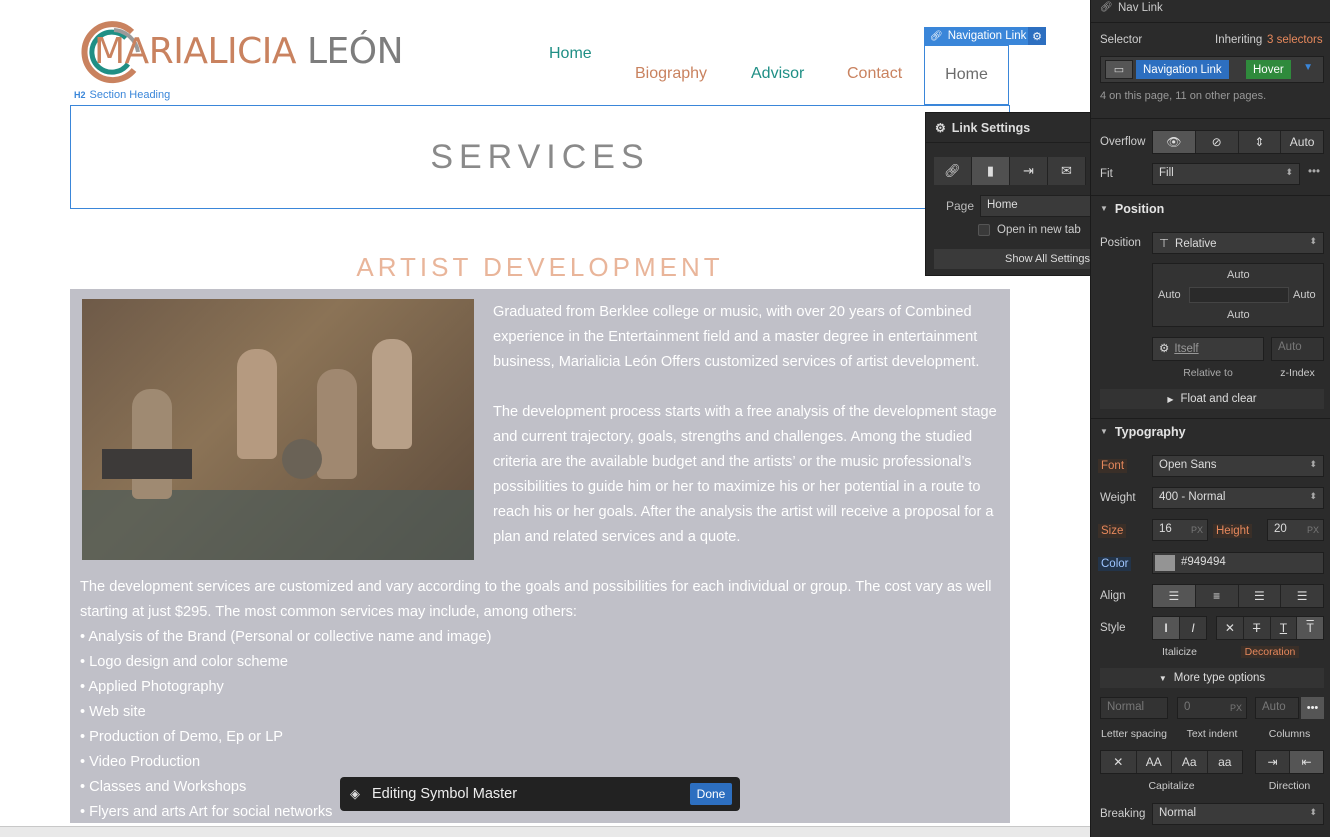 This screenshot has width=1330, height=837. I want to click on breaking-label: Breaking, so click(1123, 814).